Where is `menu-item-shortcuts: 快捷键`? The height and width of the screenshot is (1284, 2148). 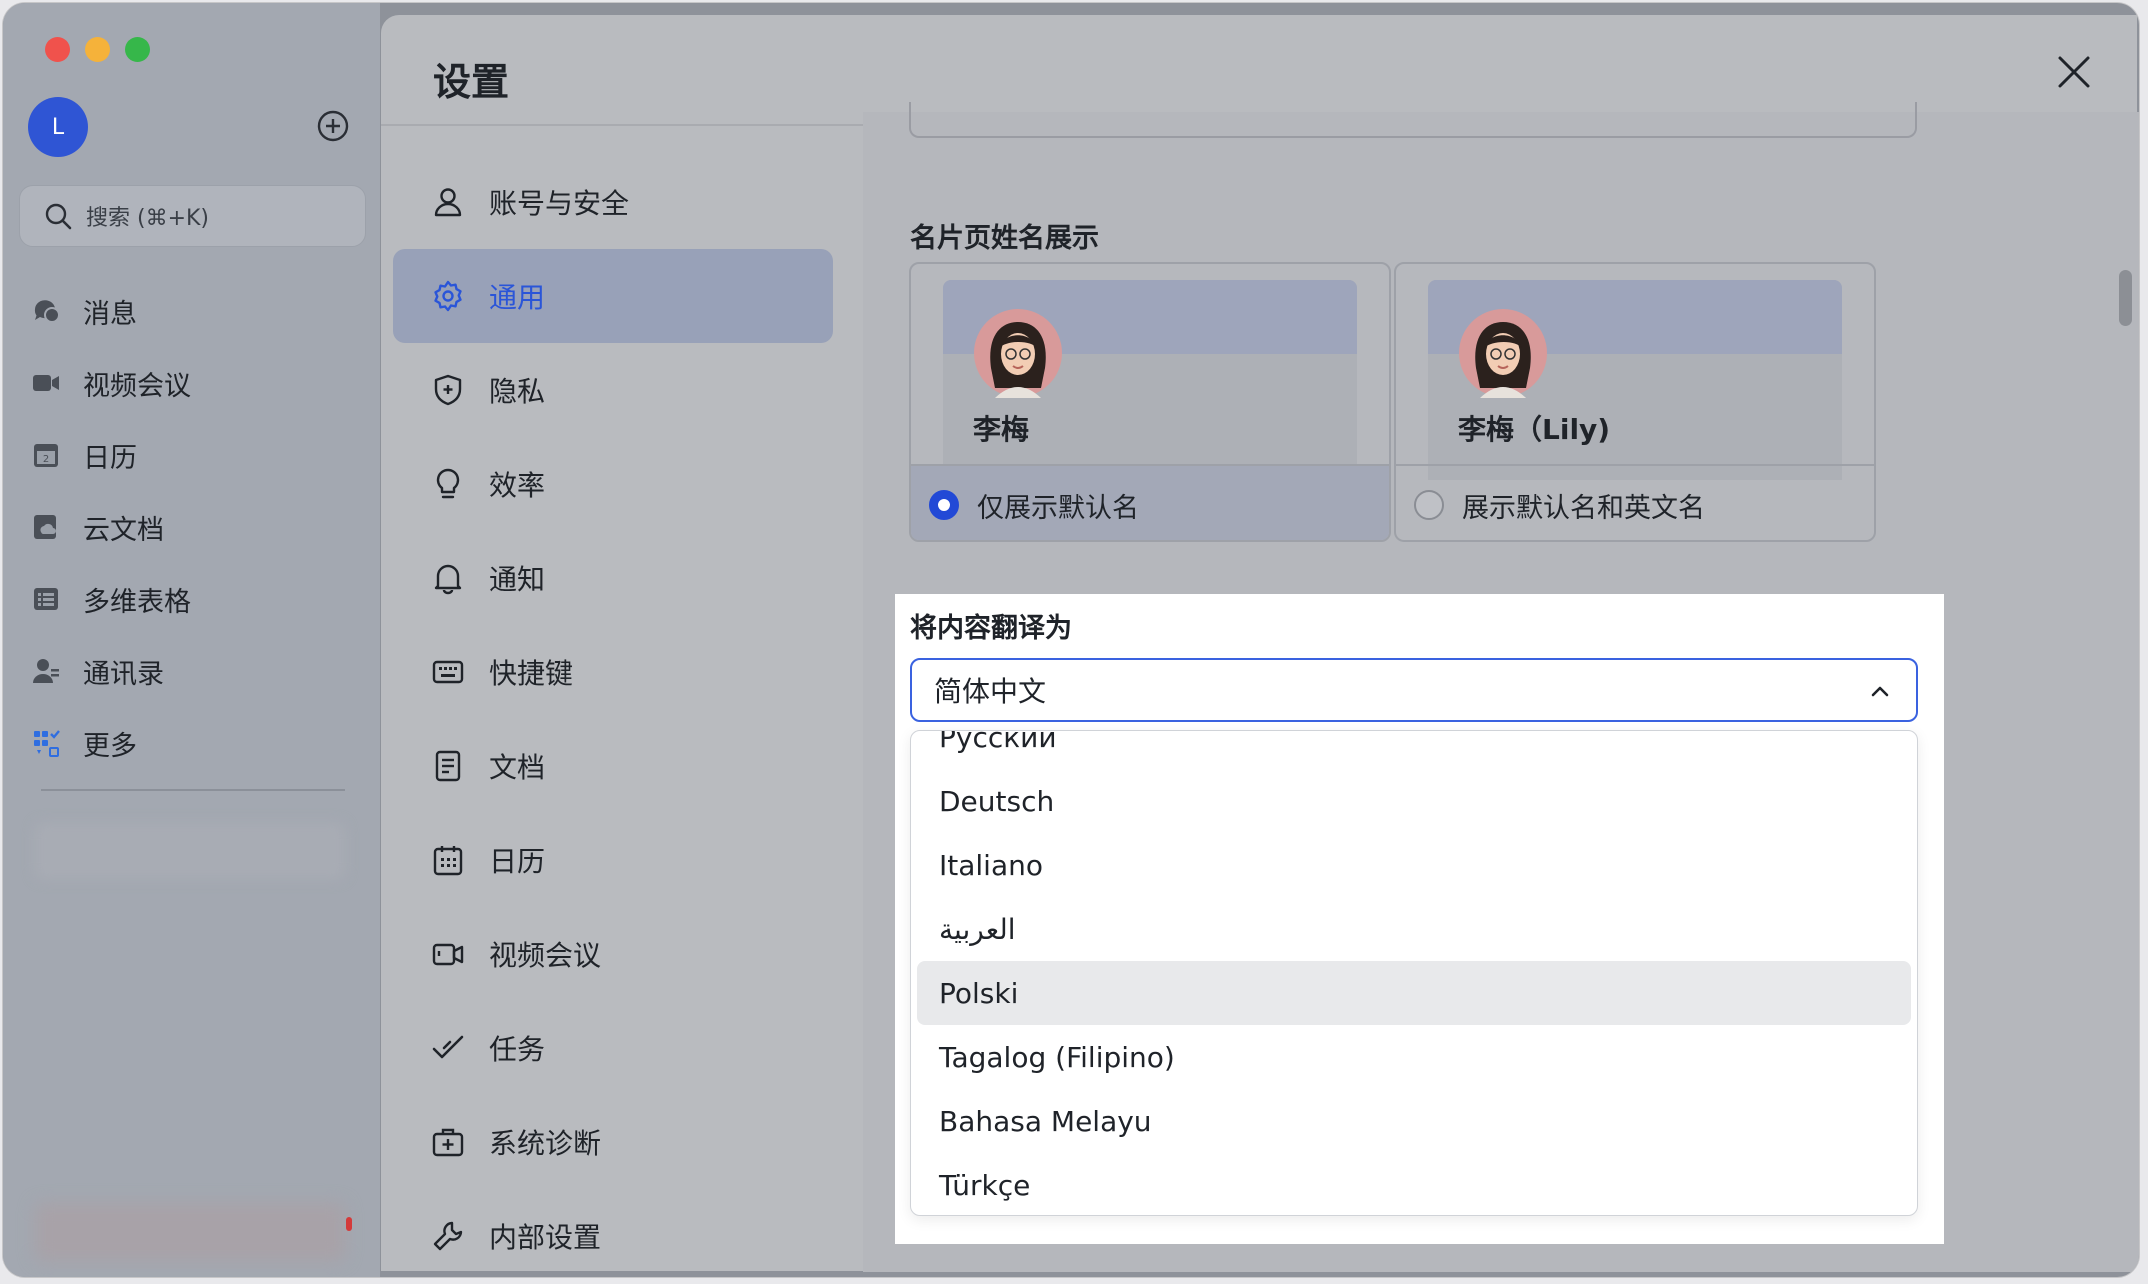 menu-item-shortcuts: 快捷键 is located at coordinates (613, 672).